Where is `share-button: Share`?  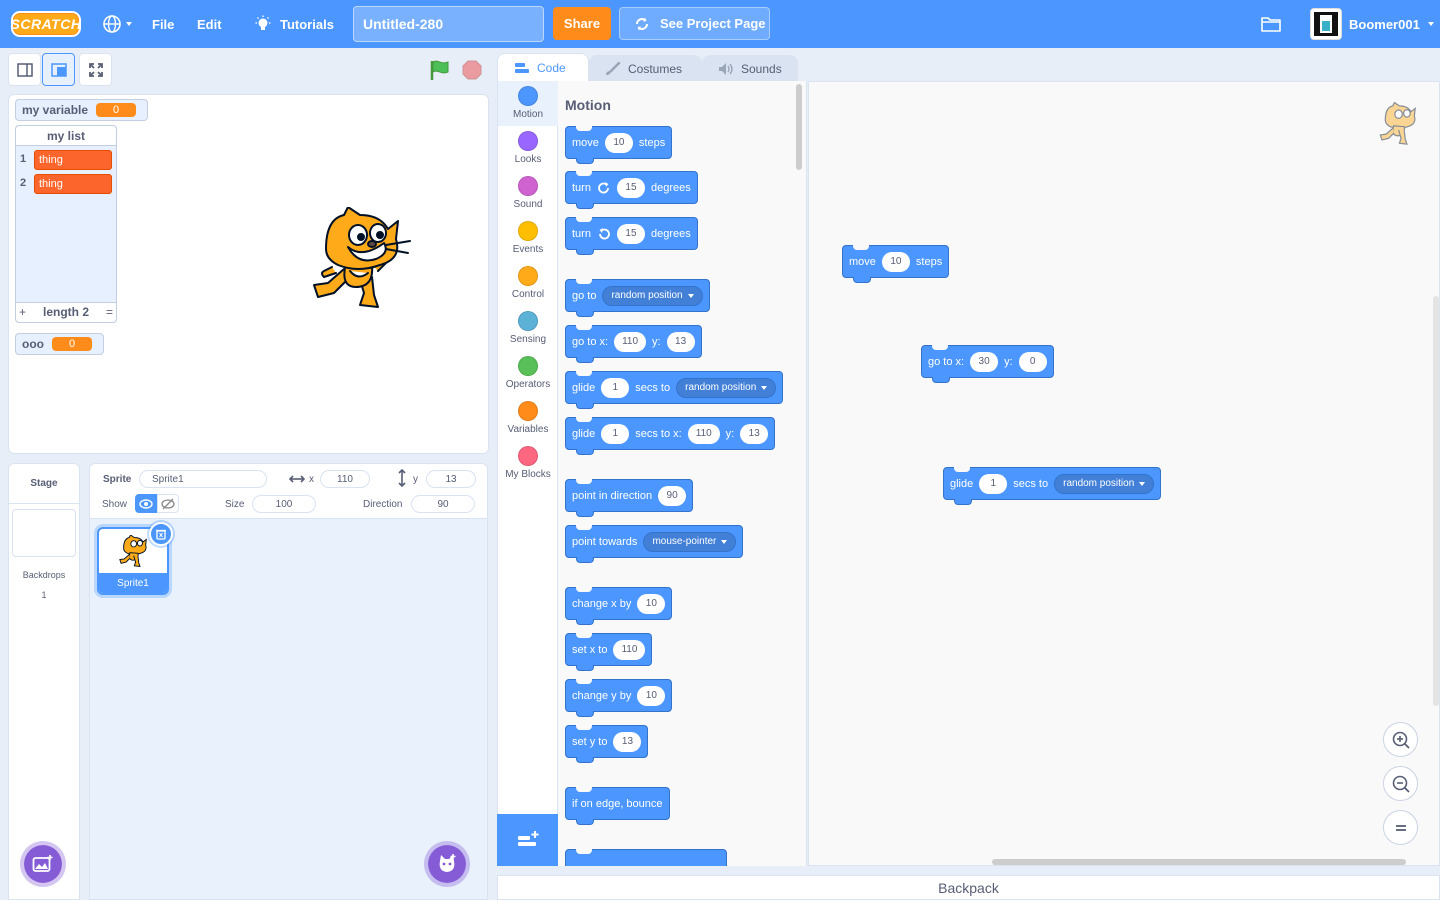 share-button: Share is located at coordinates (582, 23).